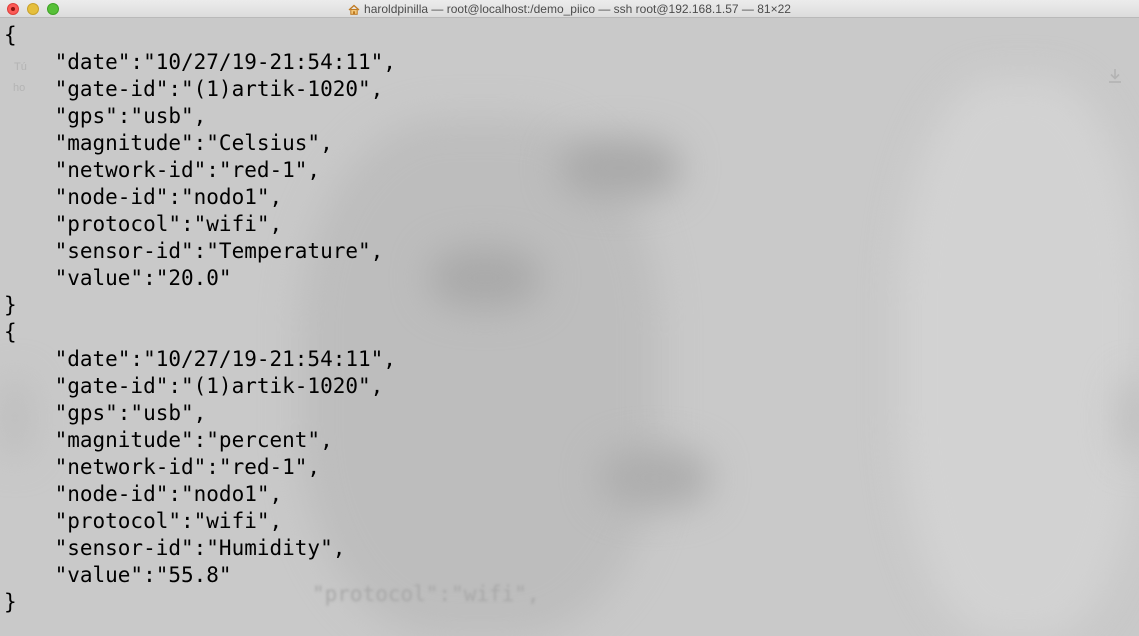 This screenshot has width=1139, height=636. What do you see at coordinates (118, 278) in the screenshot?
I see `terminal-line: "value":"20.0"` at bounding box center [118, 278].